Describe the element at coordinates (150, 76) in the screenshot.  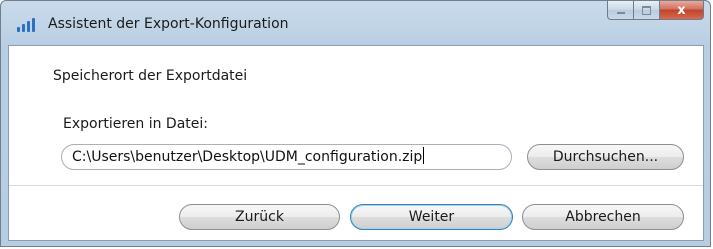
I see `section-heading: Speicherort der Exportdatei` at that location.